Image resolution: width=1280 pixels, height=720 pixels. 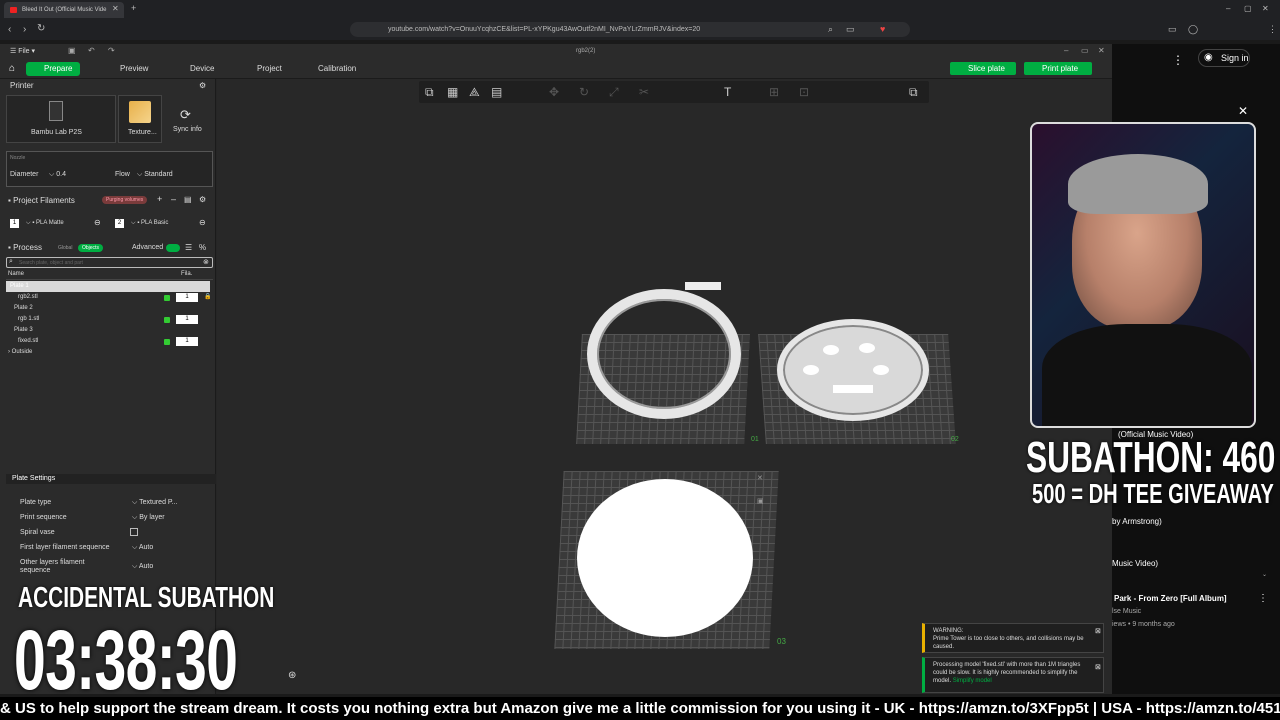 What do you see at coordinates (1272, 29) in the screenshot?
I see `menu-dots-icon: ⋮` at bounding box center [1272, 29].